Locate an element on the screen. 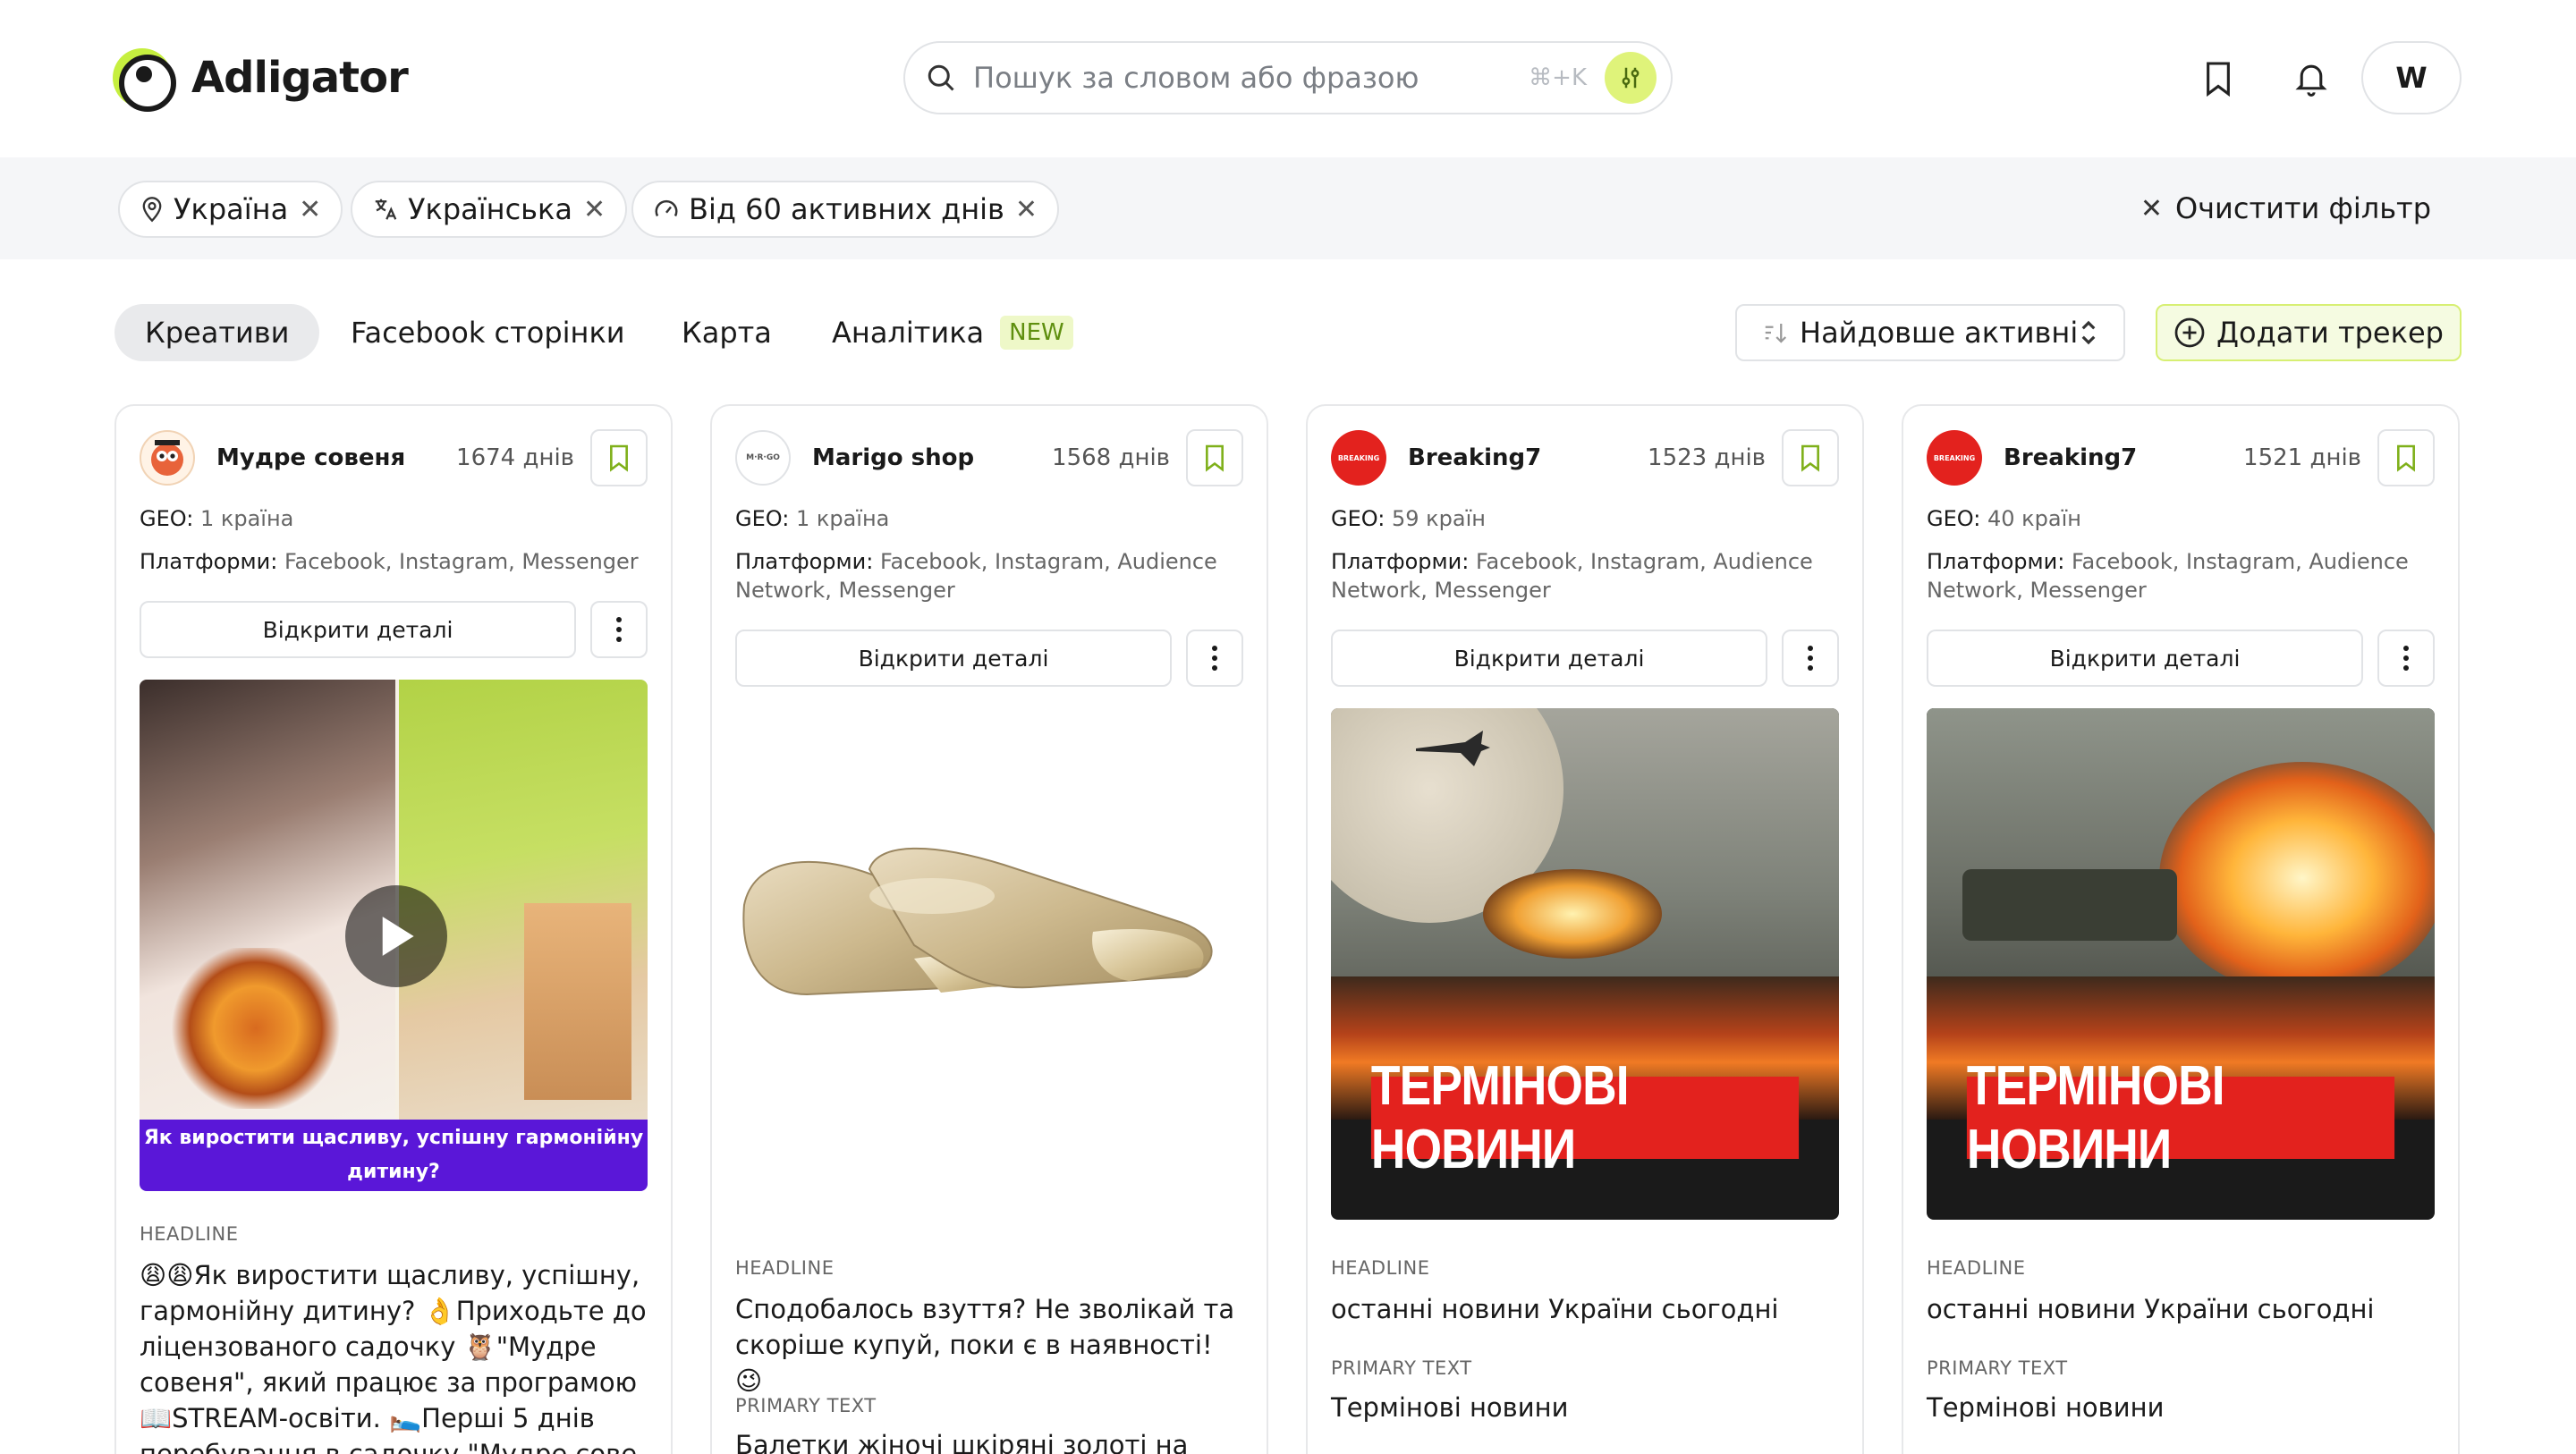  search-shortcut-hint: ⌘+K is located at coordinates (1558, 77).